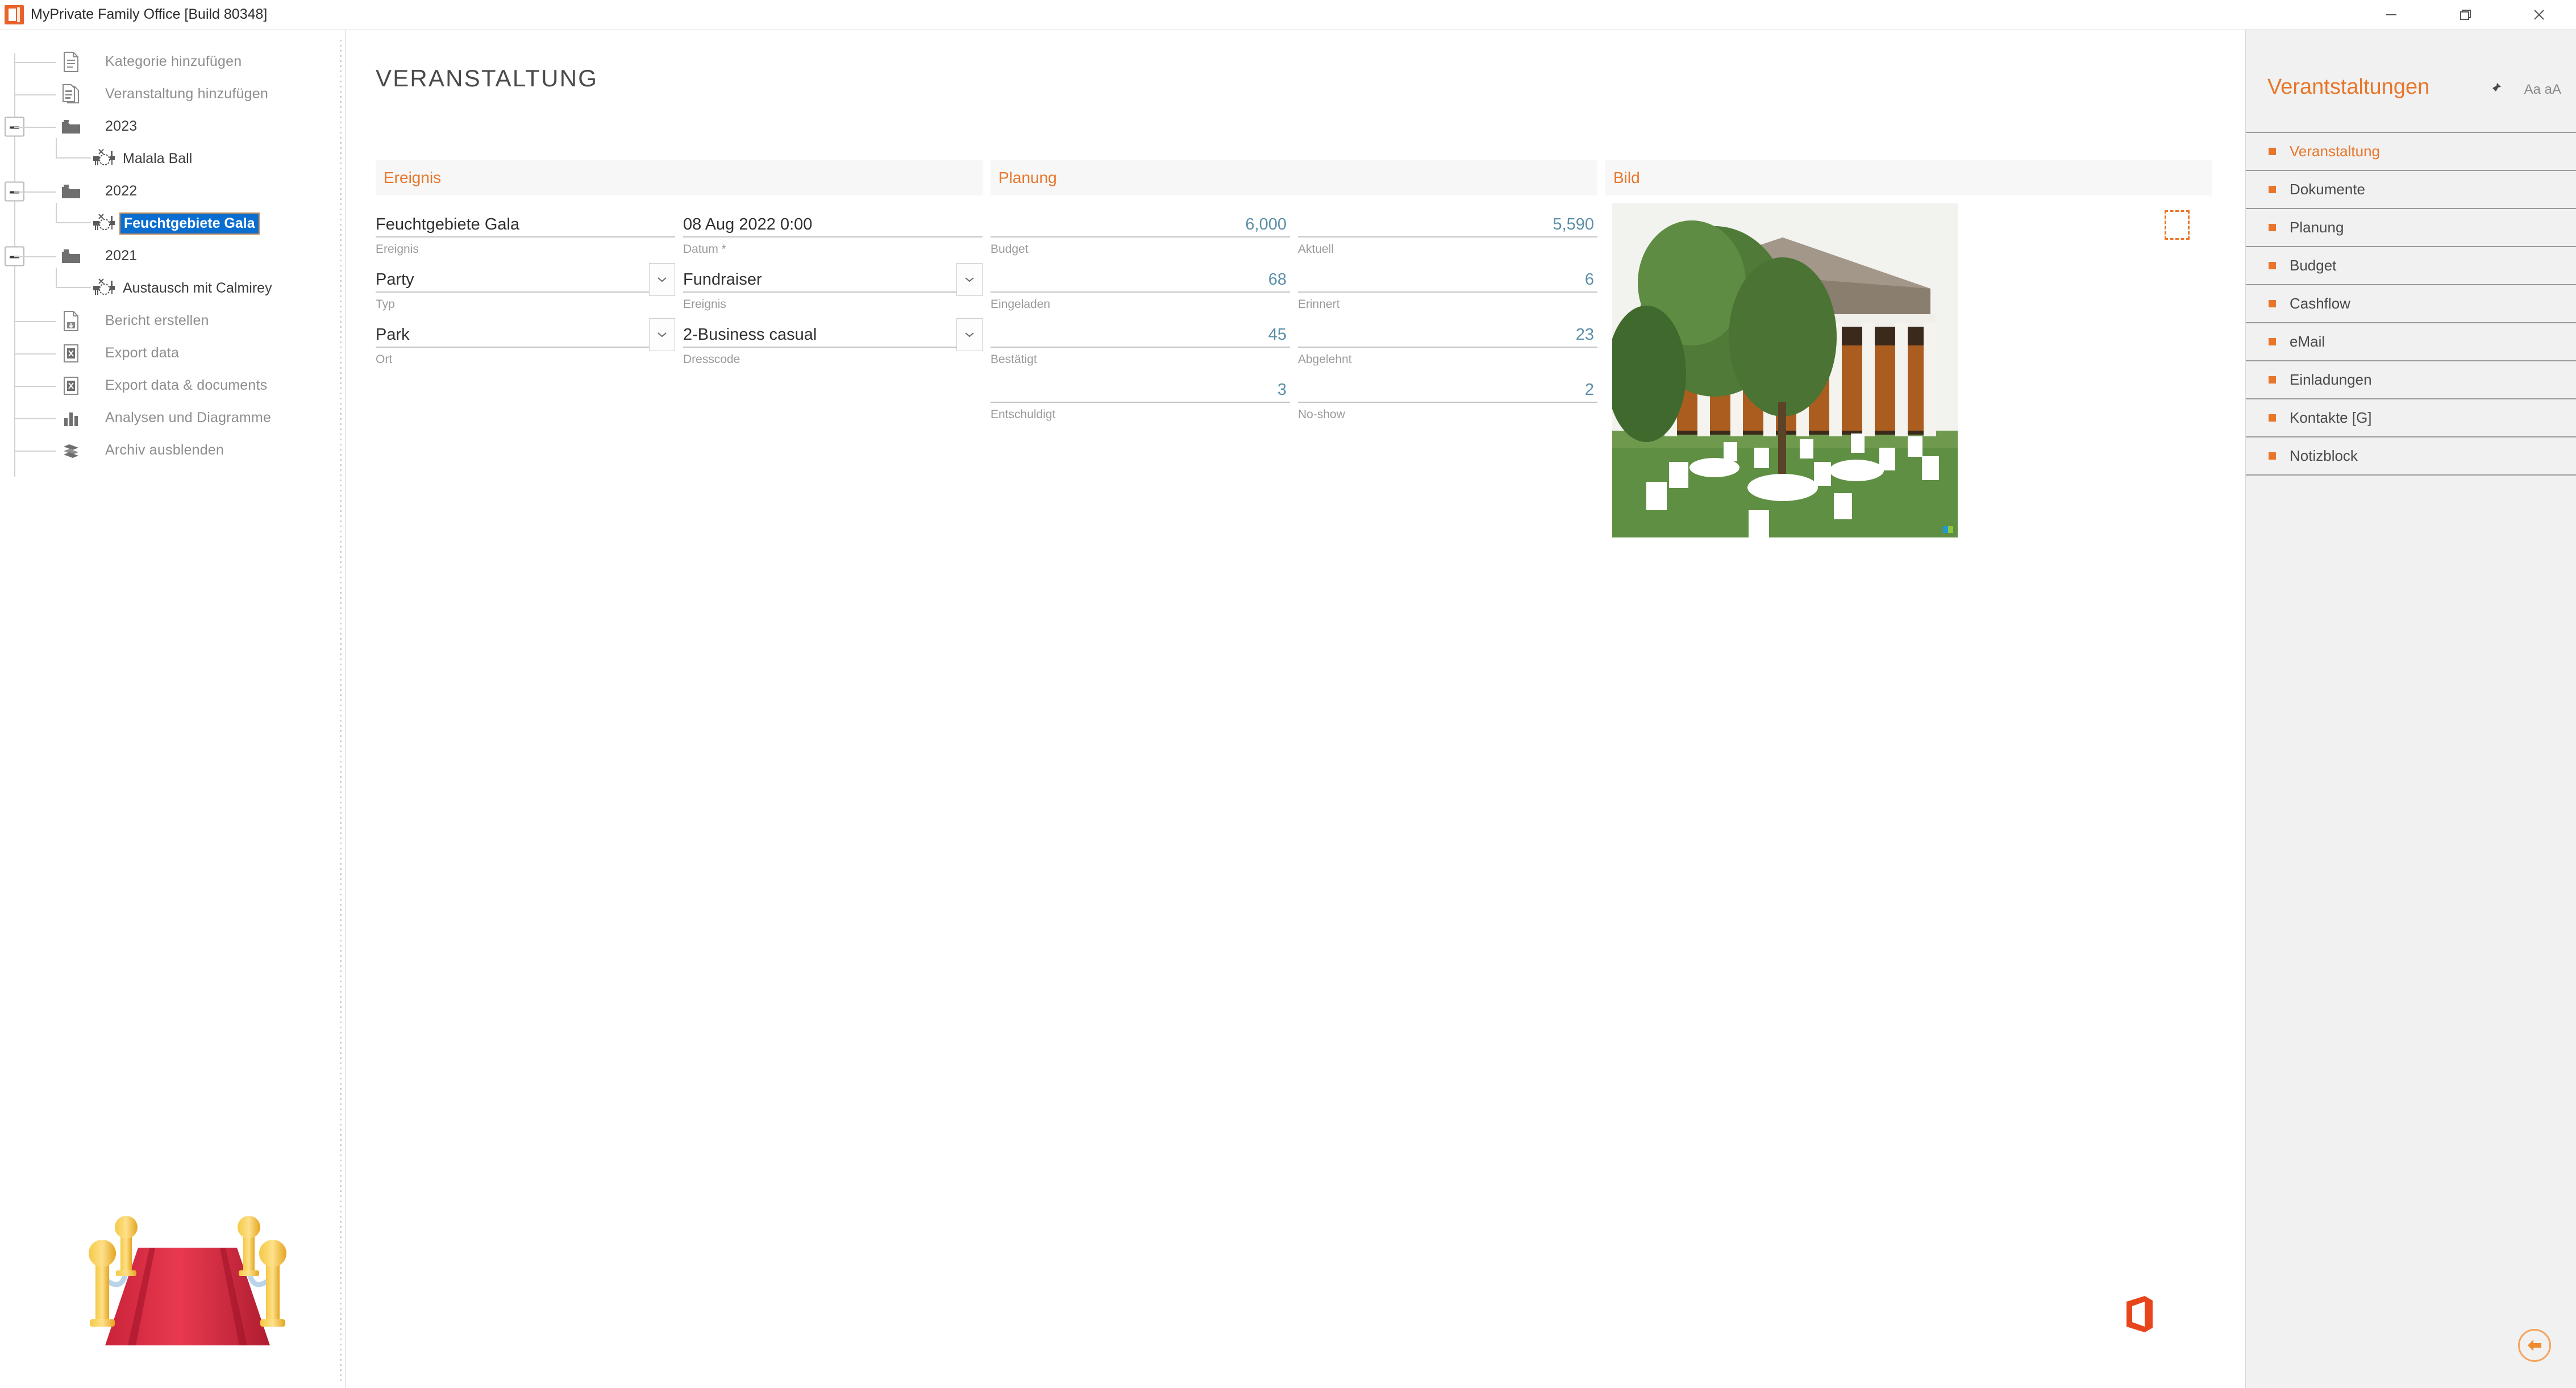 The image size is (2576, 1388). What do you see at coordinates (2534, 1345) in the screenshot?
I see `back-arrow-icon` at bounding box center [2534, 1345].